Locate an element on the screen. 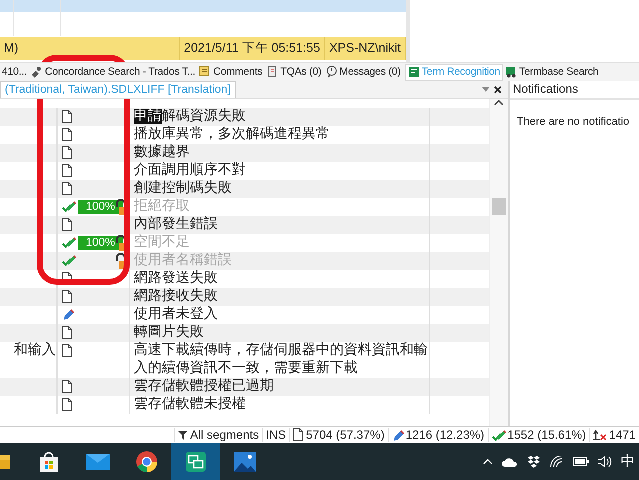 The height and width of the screenshot is (480, 639). taskbar-button is located at coordinates (195, 461).